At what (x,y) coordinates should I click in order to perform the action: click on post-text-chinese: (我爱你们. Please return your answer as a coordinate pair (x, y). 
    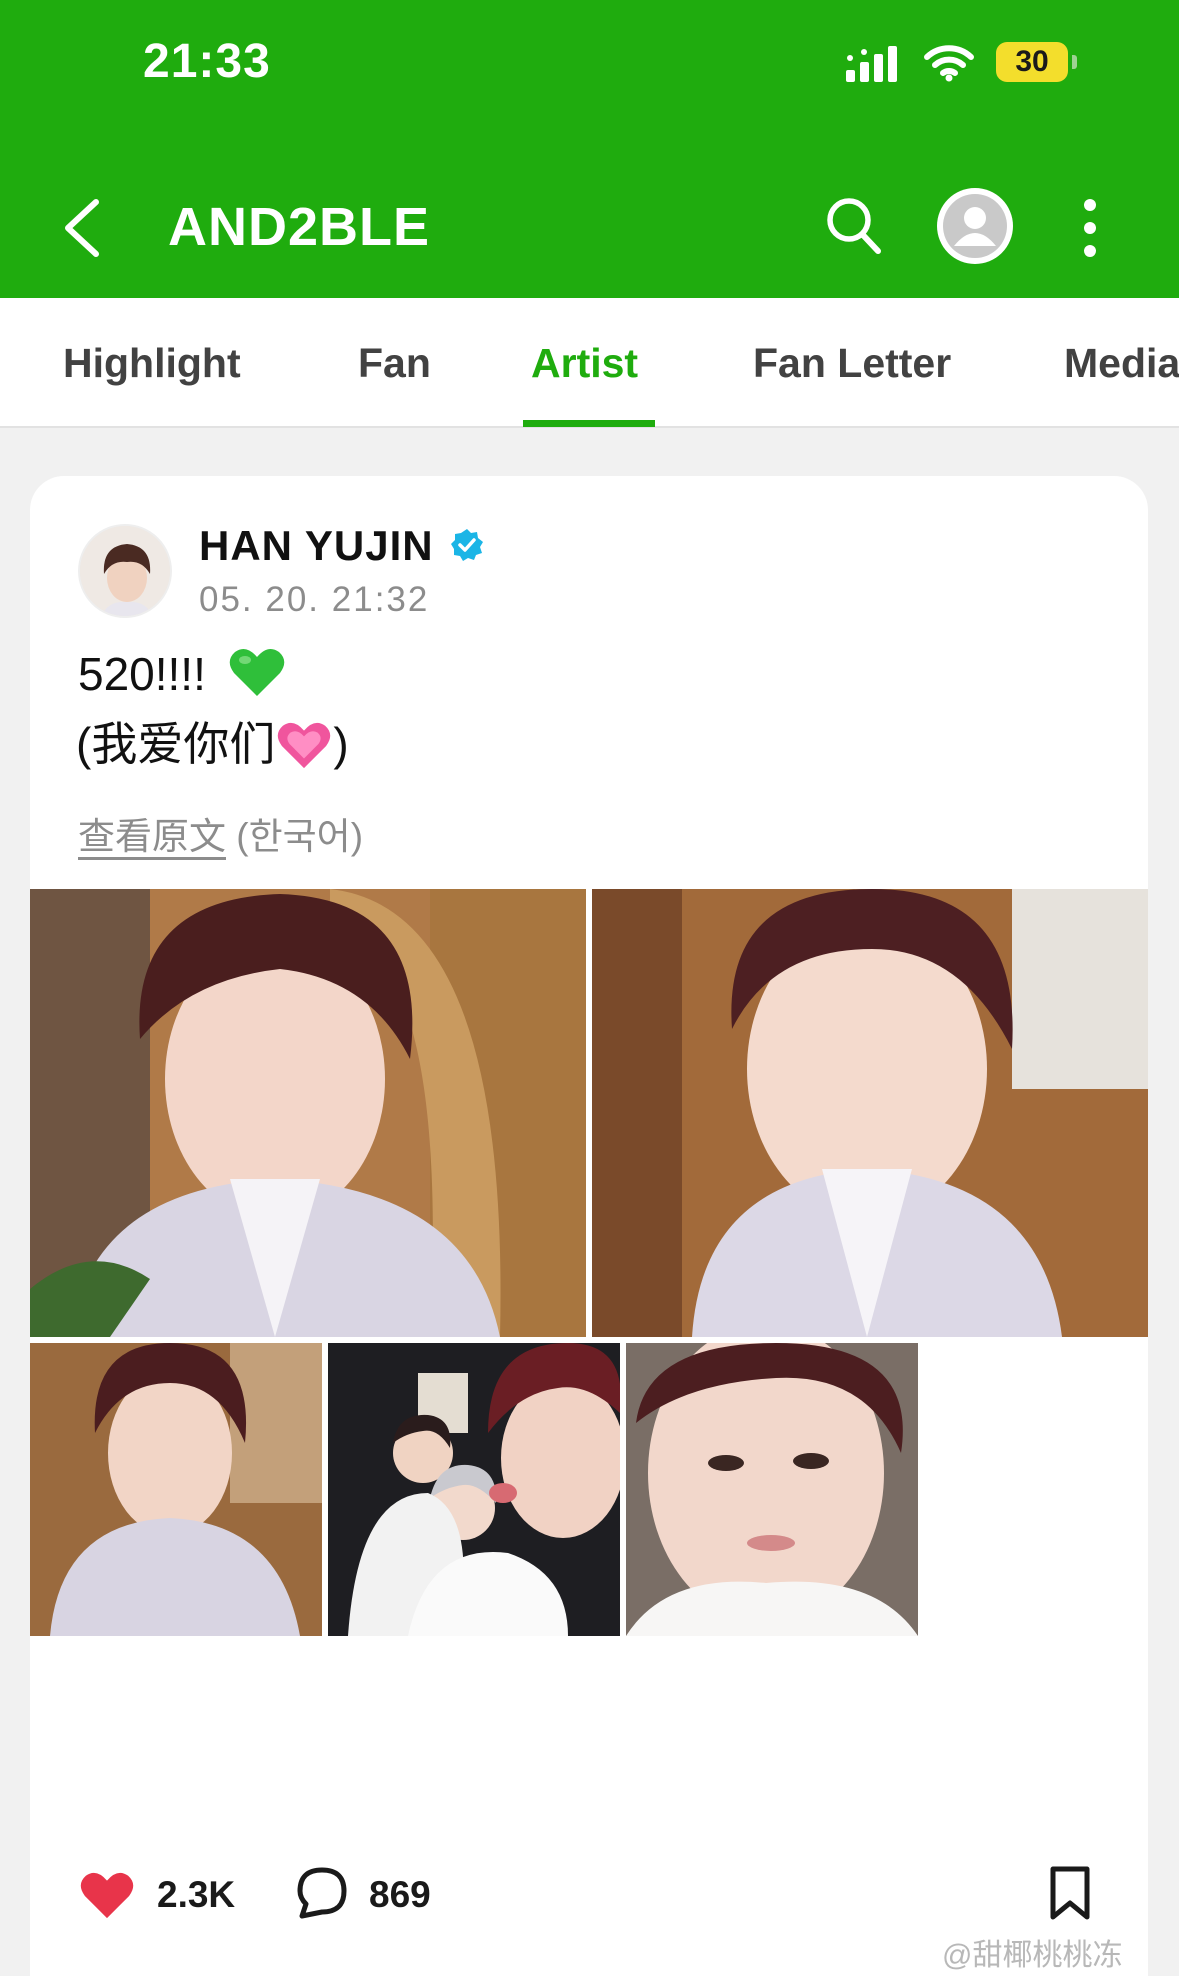
    Looking at the image, I should click on (176, 744).